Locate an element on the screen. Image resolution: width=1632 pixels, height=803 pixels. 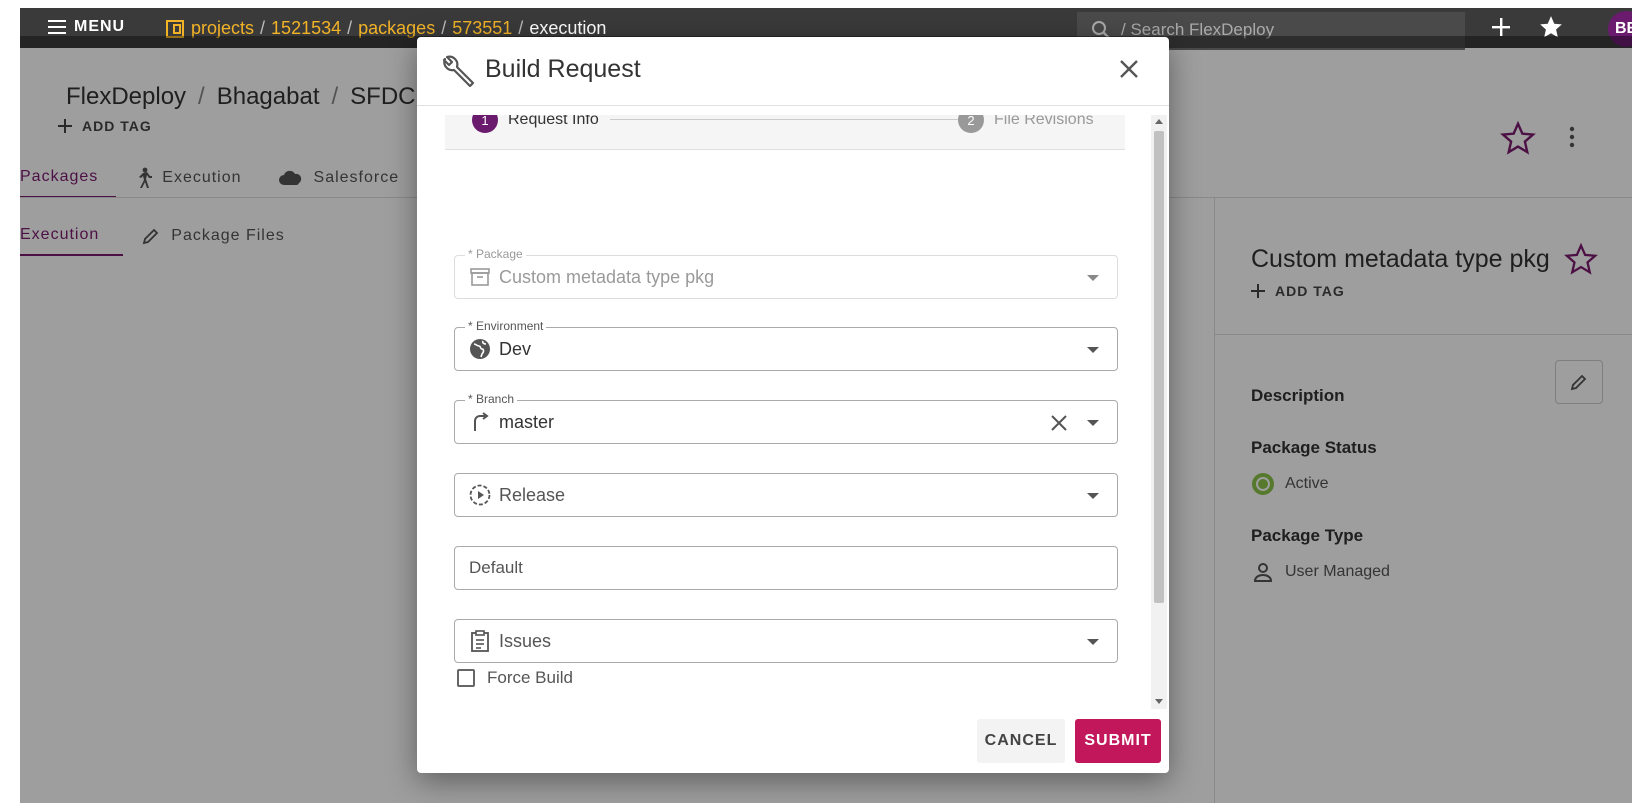
hamburger-icon is located at coordinates (57, 27).